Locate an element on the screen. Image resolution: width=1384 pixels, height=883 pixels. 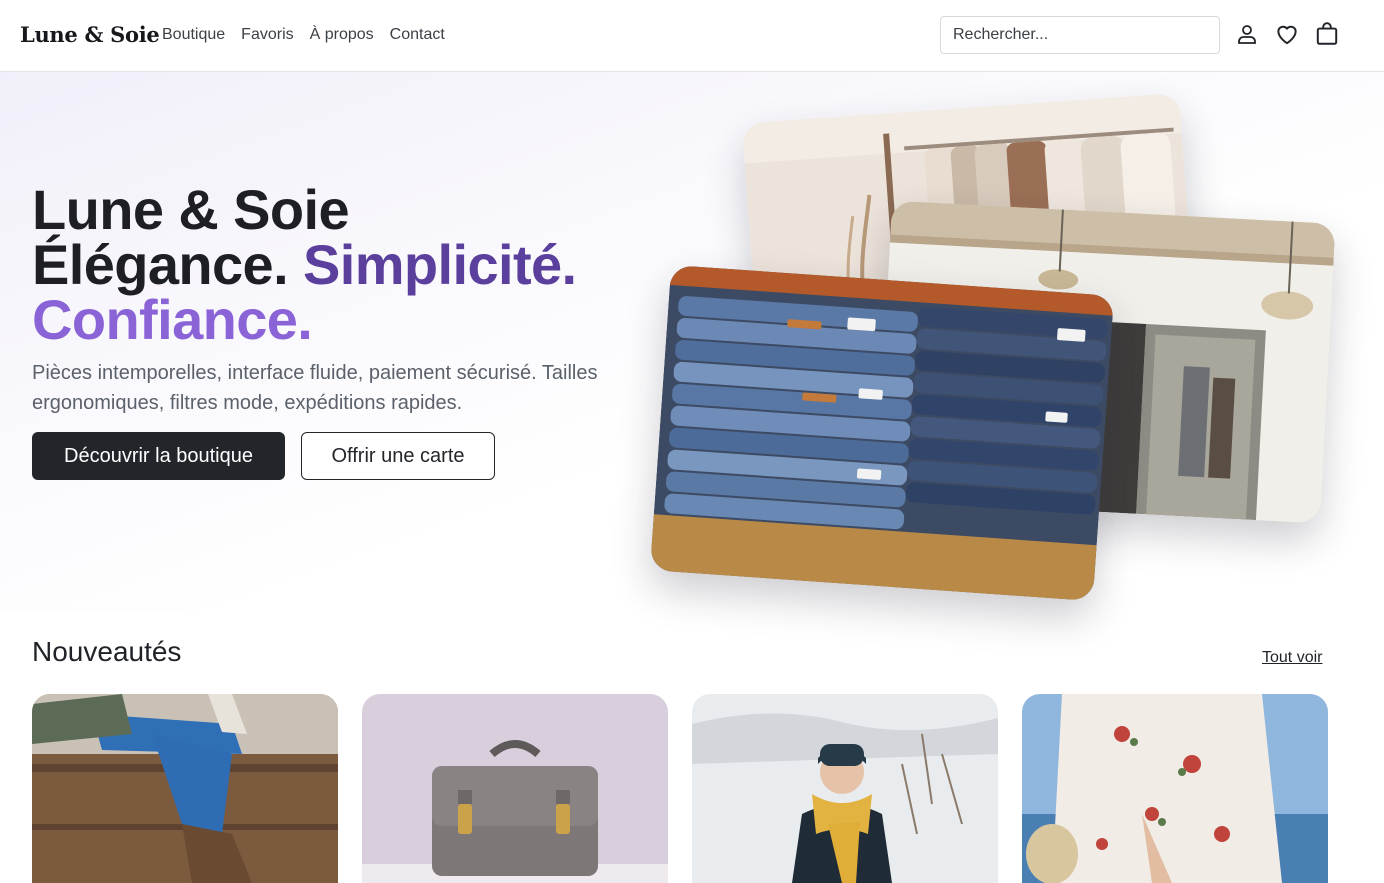
heart-icon is located at coordinates (1287, 34).